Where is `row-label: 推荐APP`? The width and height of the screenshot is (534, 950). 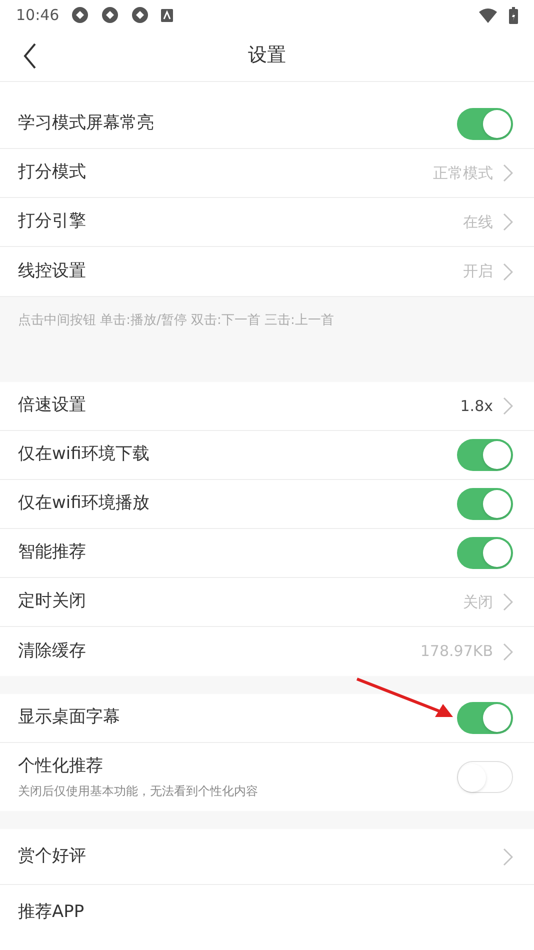 row-label: 推荐APP is located at coordinates (52, 912).